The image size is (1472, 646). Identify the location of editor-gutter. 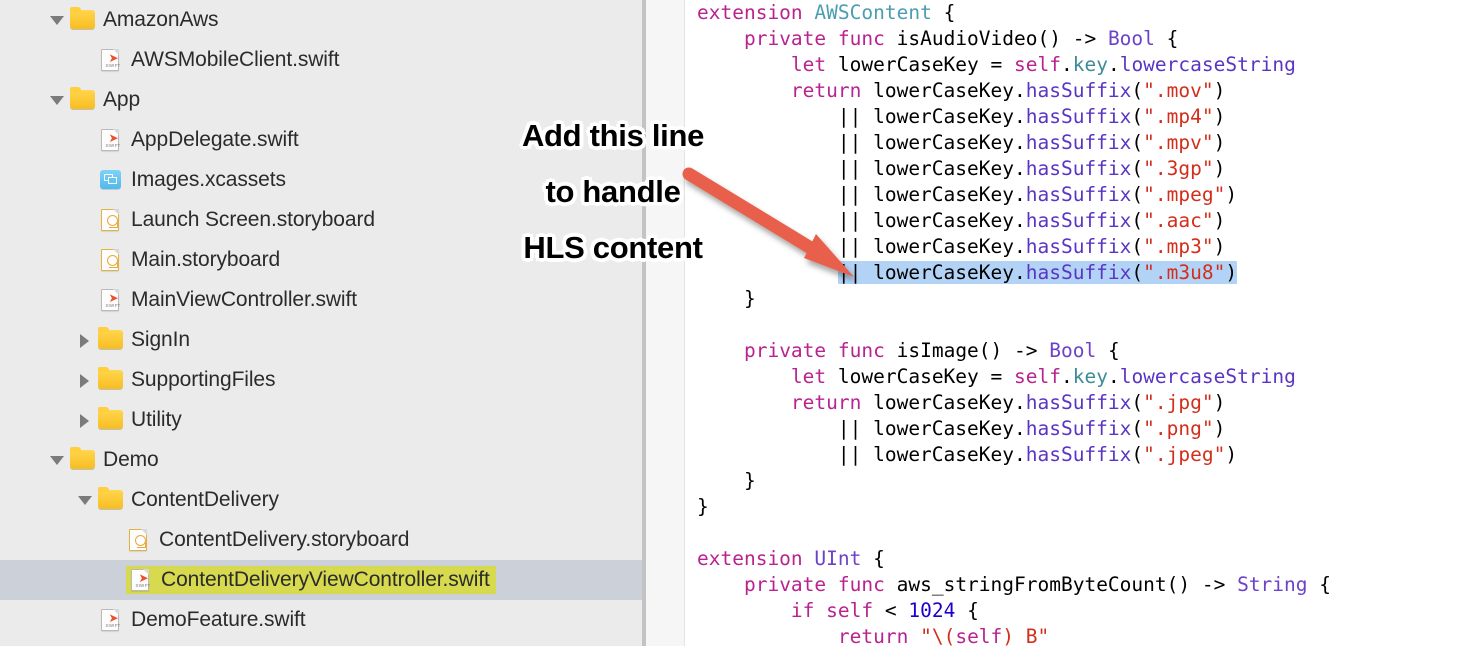
(665, 323).